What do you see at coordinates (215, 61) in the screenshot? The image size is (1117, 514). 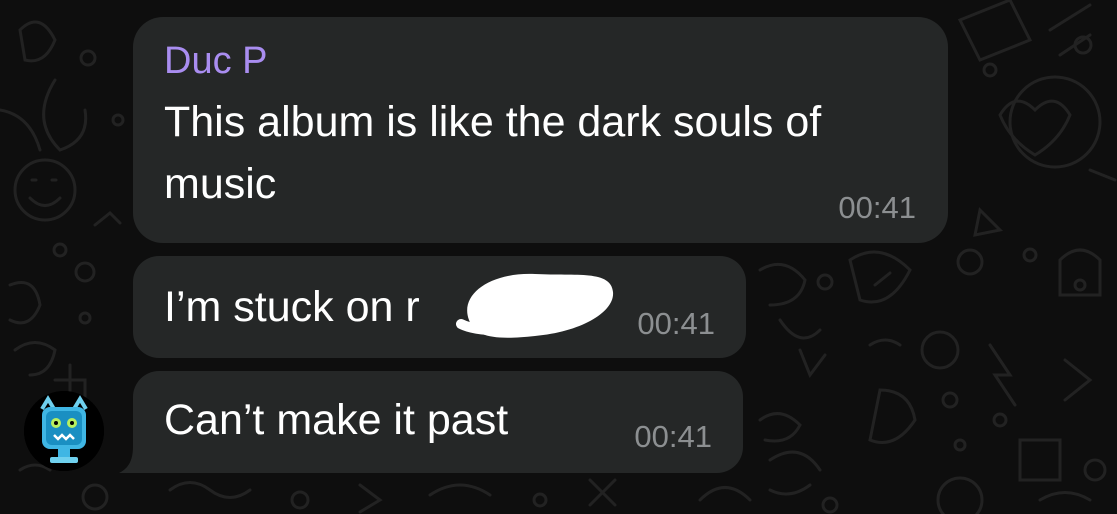 I see `sender-name: Duc P` at bounding box center [215, 61].